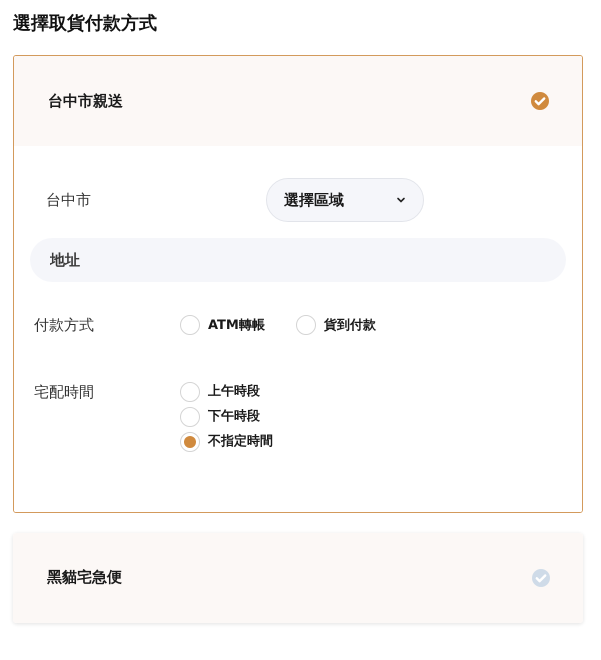  I want to click on radio-label: ATM轉帳, so click(236, 325).